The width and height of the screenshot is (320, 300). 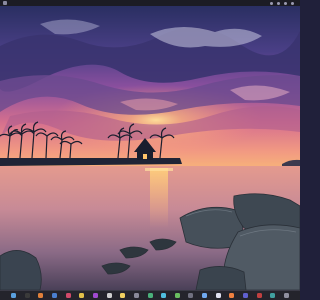 I want to click on dock, so click(x=150, y=295).